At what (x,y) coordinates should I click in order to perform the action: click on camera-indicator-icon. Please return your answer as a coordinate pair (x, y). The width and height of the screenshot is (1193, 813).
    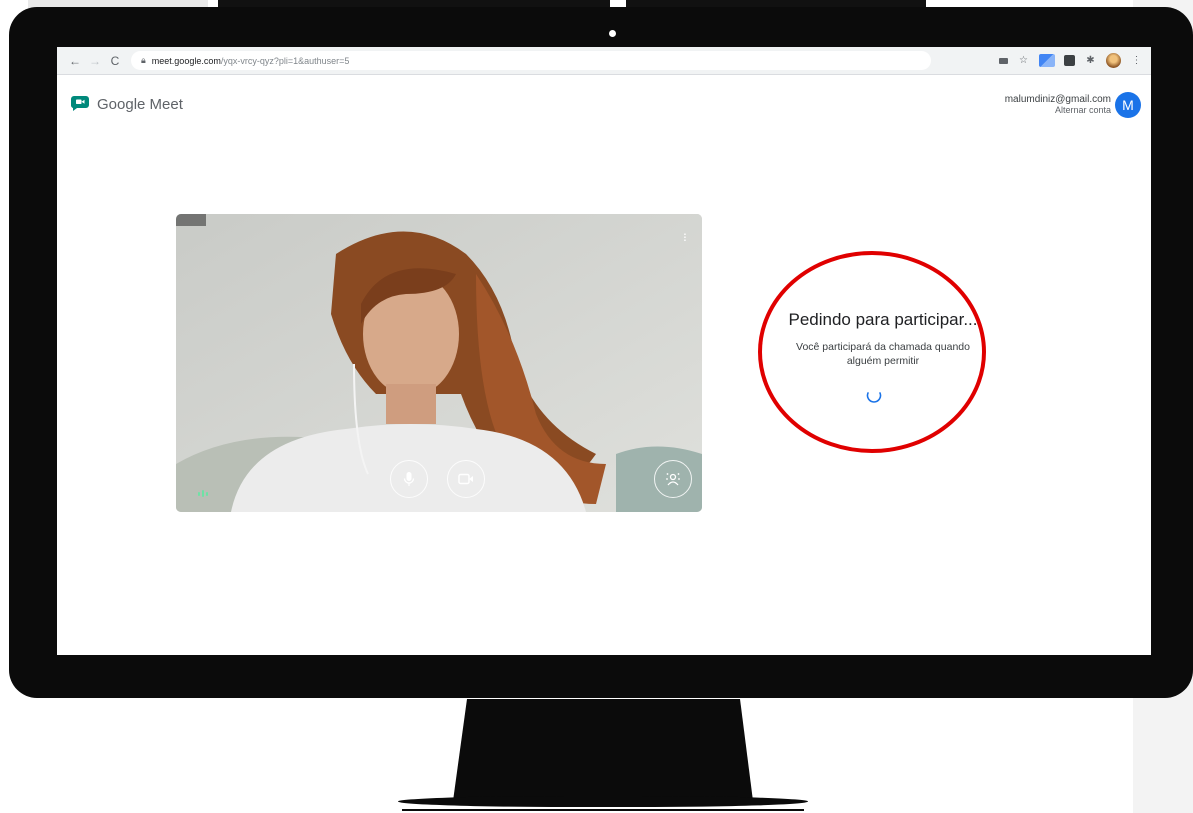
    Looking at the image, I should click on (1003, 60).